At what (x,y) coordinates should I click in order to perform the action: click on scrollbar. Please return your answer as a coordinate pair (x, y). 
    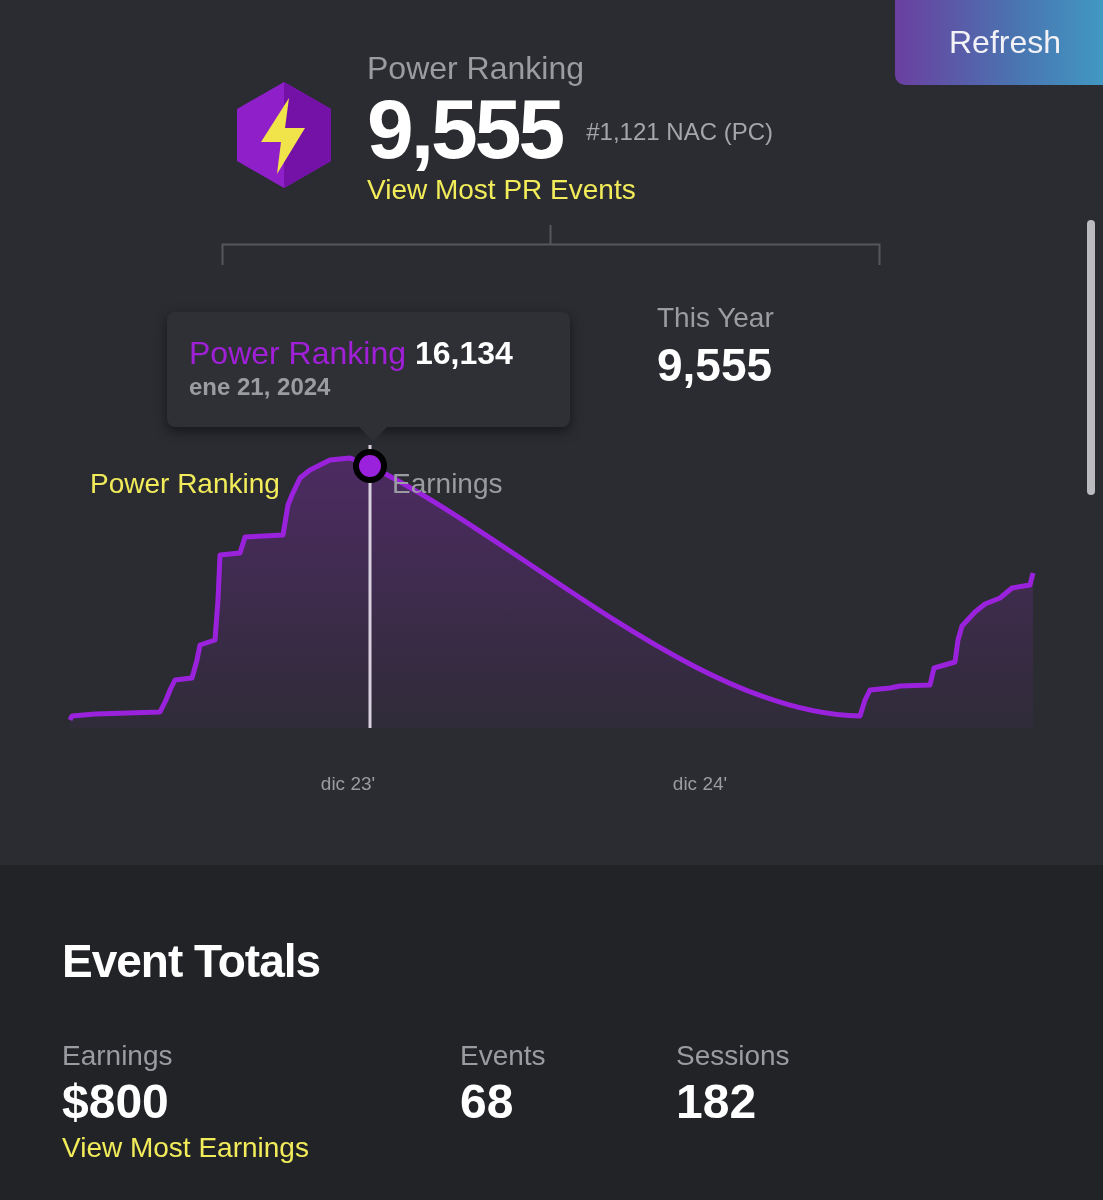
    Looking at the image, I should click on (1091, 357).